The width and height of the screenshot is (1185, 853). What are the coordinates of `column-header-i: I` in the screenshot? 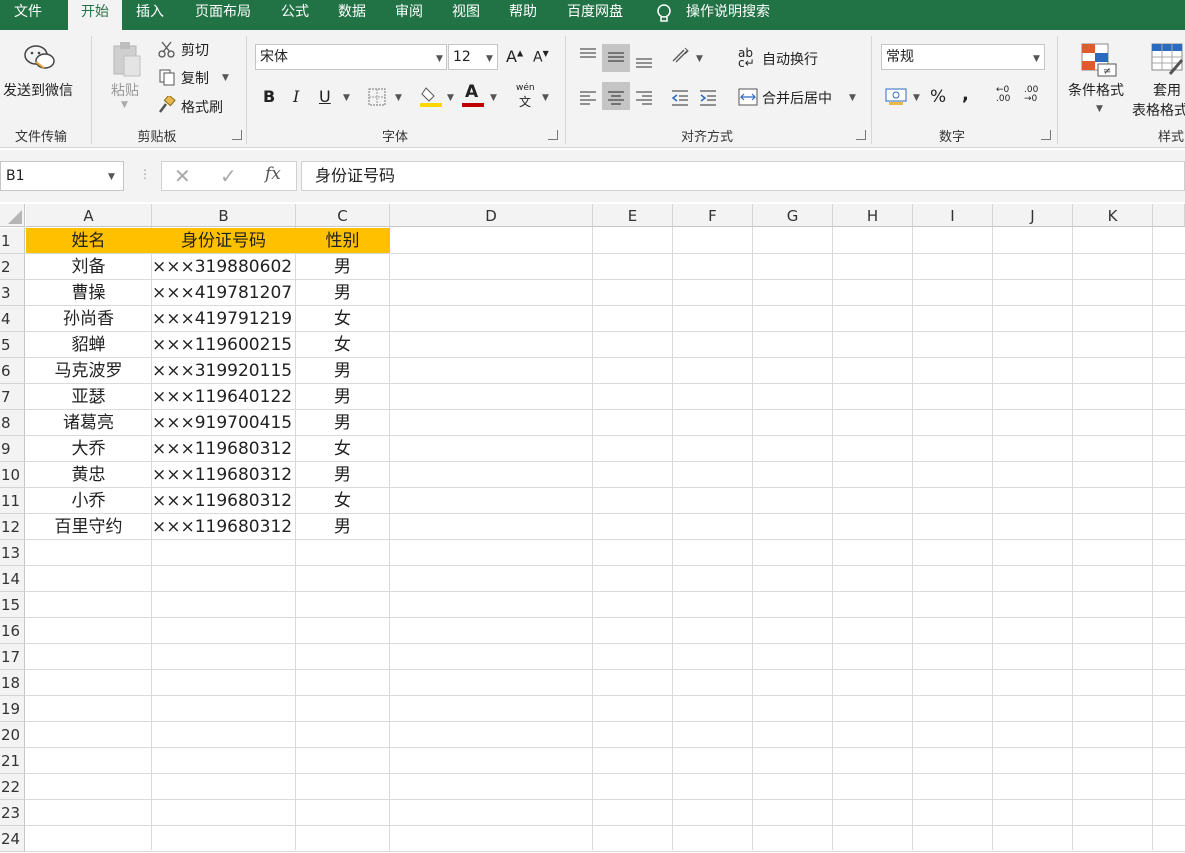 It's located at (953, 215).